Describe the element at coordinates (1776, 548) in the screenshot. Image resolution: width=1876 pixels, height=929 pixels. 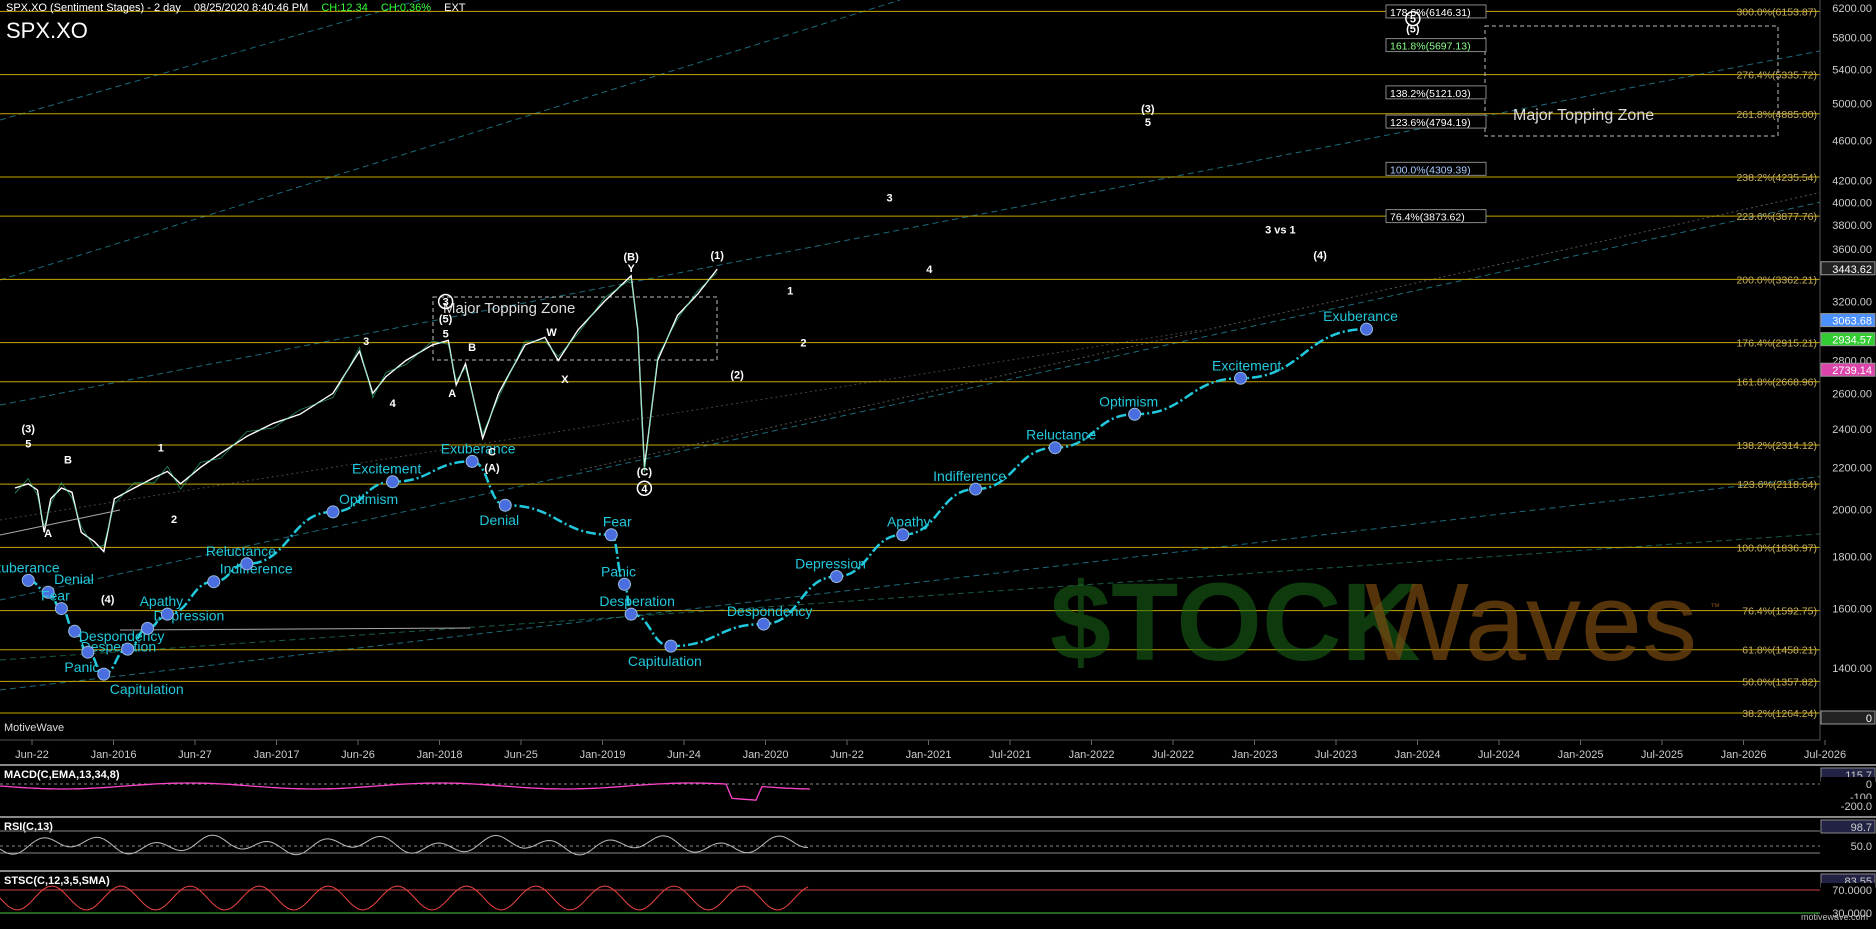
I see `fib-level-label: 100.0%(1836.97)` at that location.